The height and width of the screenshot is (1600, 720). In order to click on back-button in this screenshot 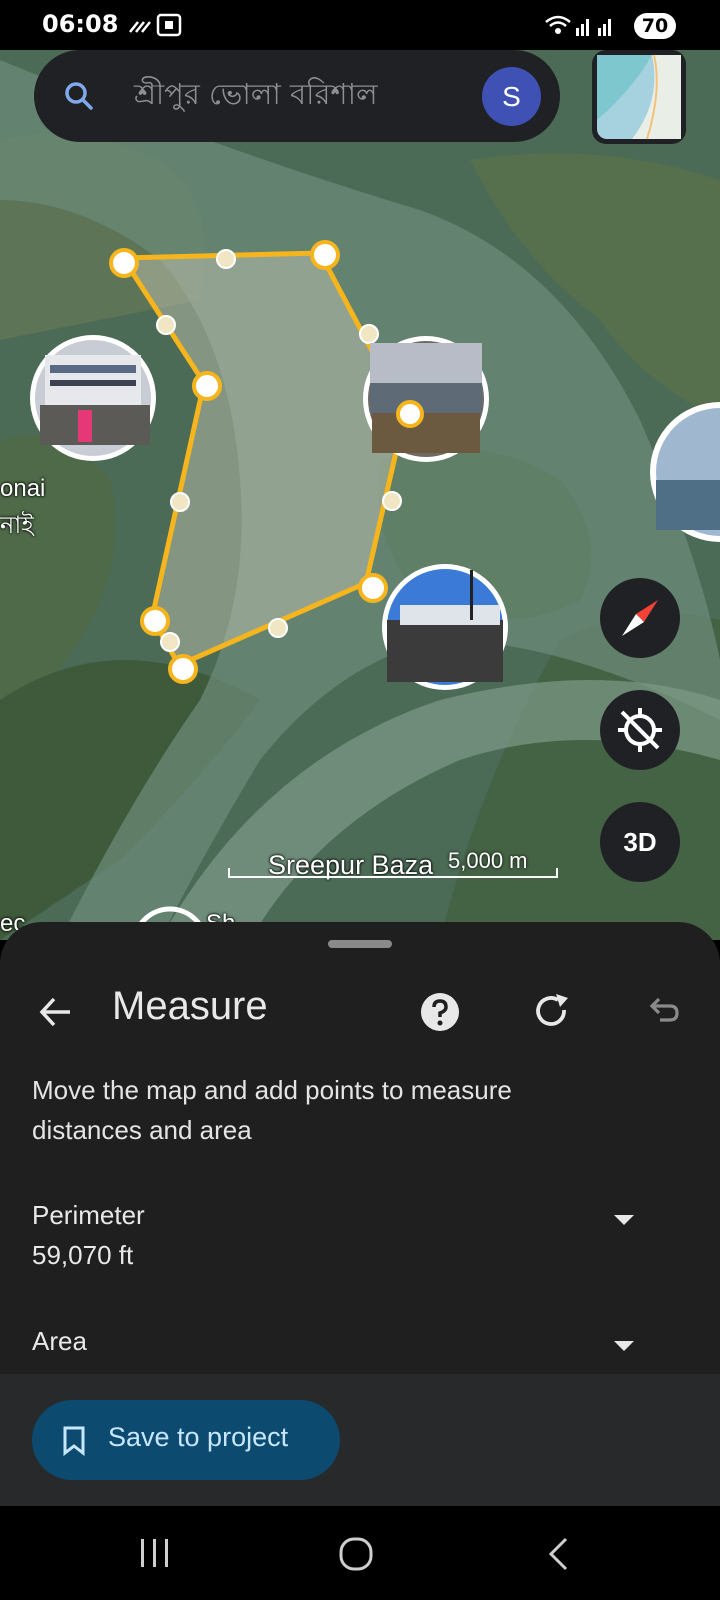, I will do `click(56, 1014)`.